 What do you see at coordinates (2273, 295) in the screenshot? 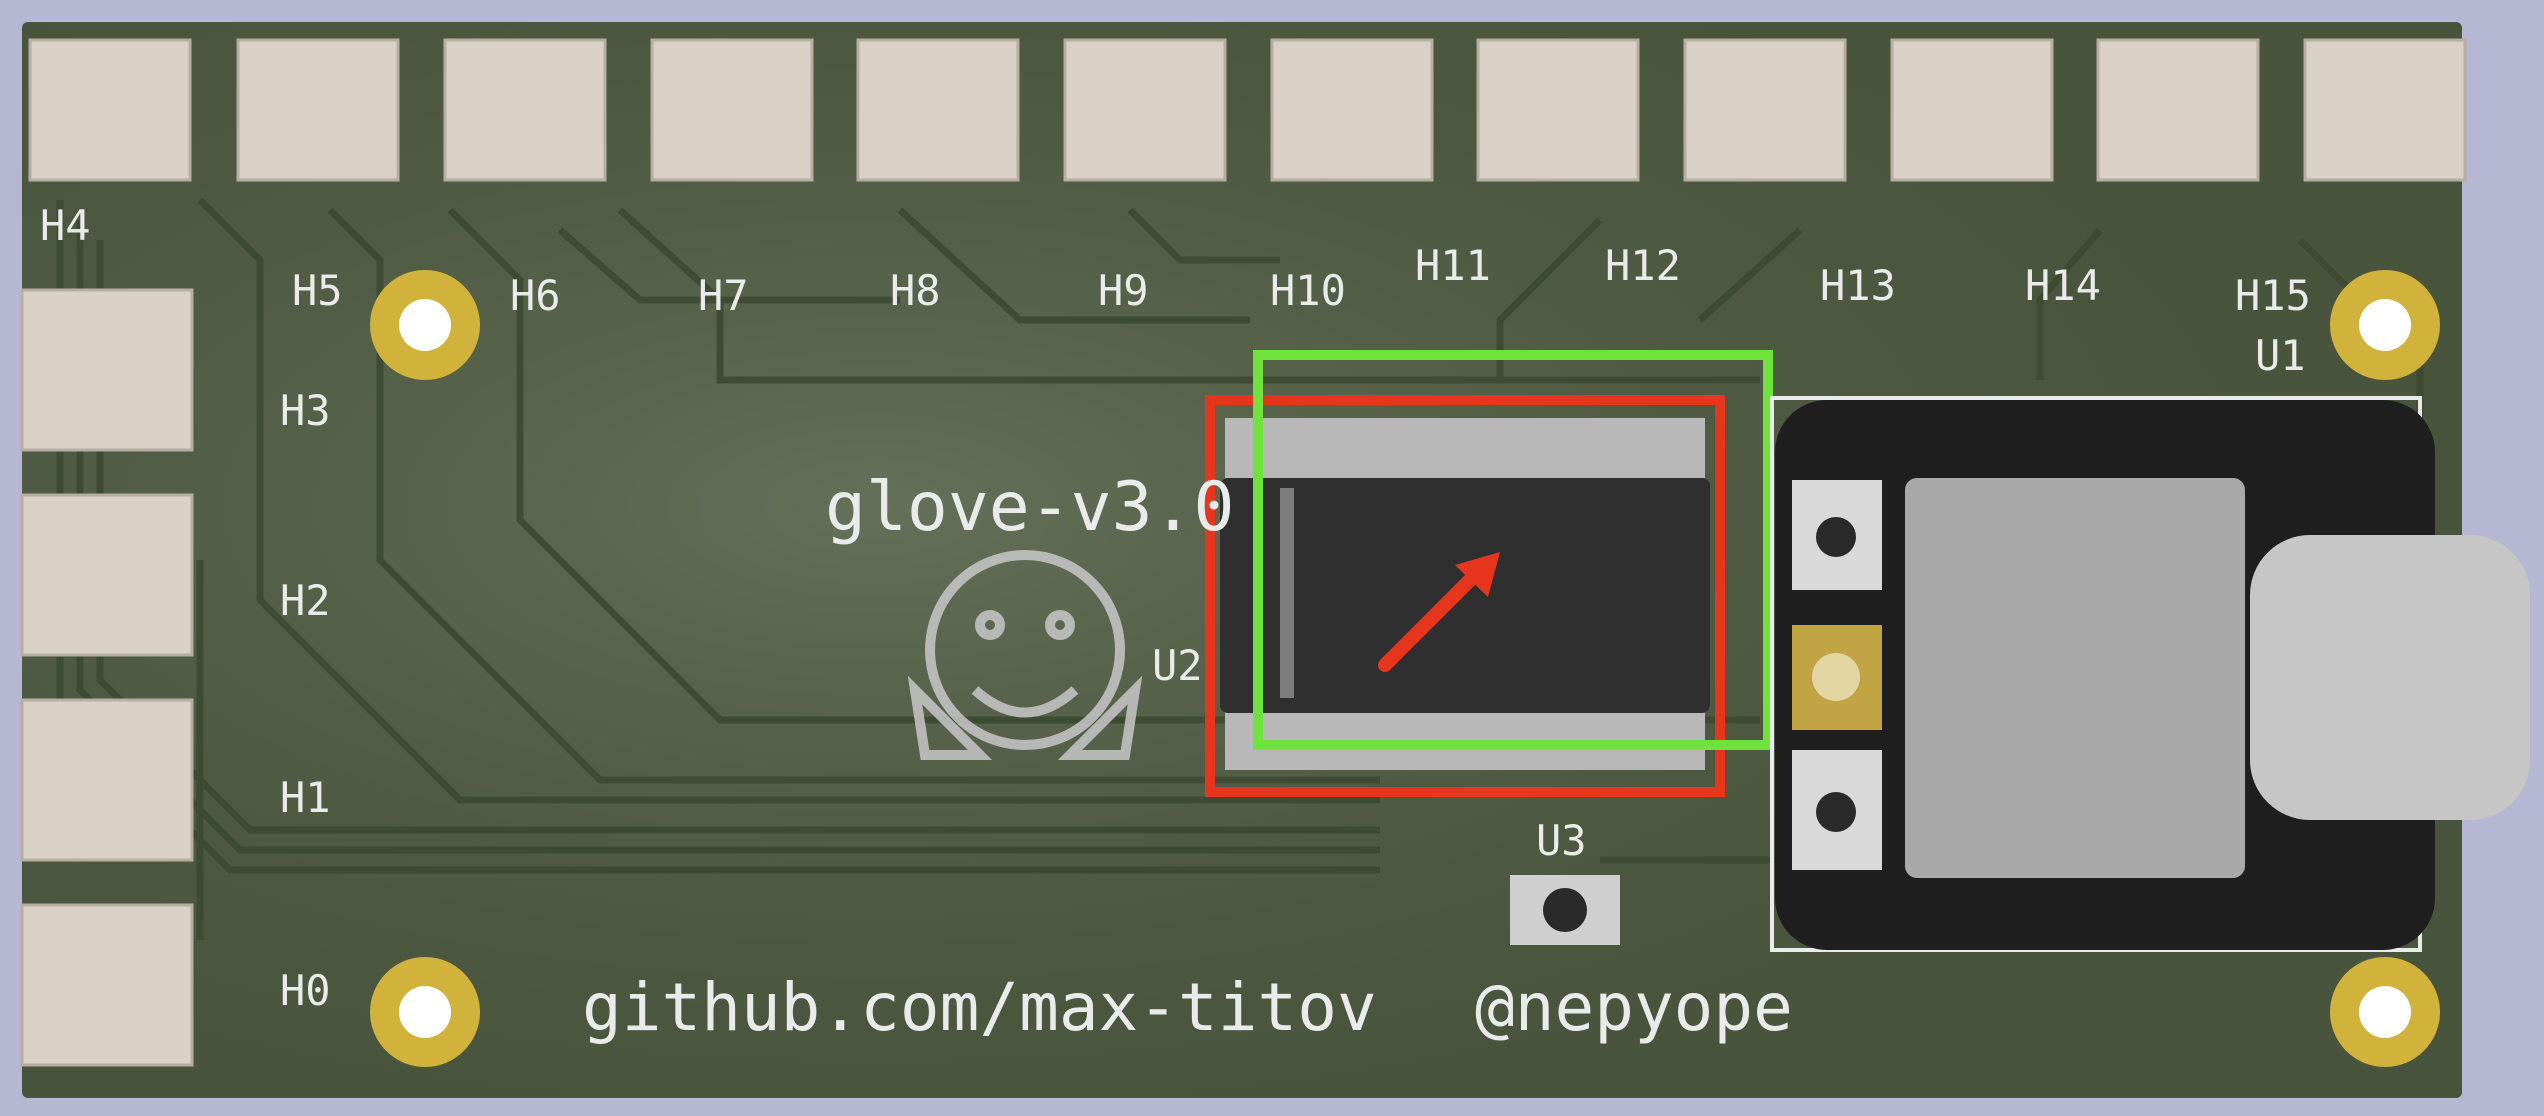
I see `label-h15: H15` at bounding box center [2273, 295].